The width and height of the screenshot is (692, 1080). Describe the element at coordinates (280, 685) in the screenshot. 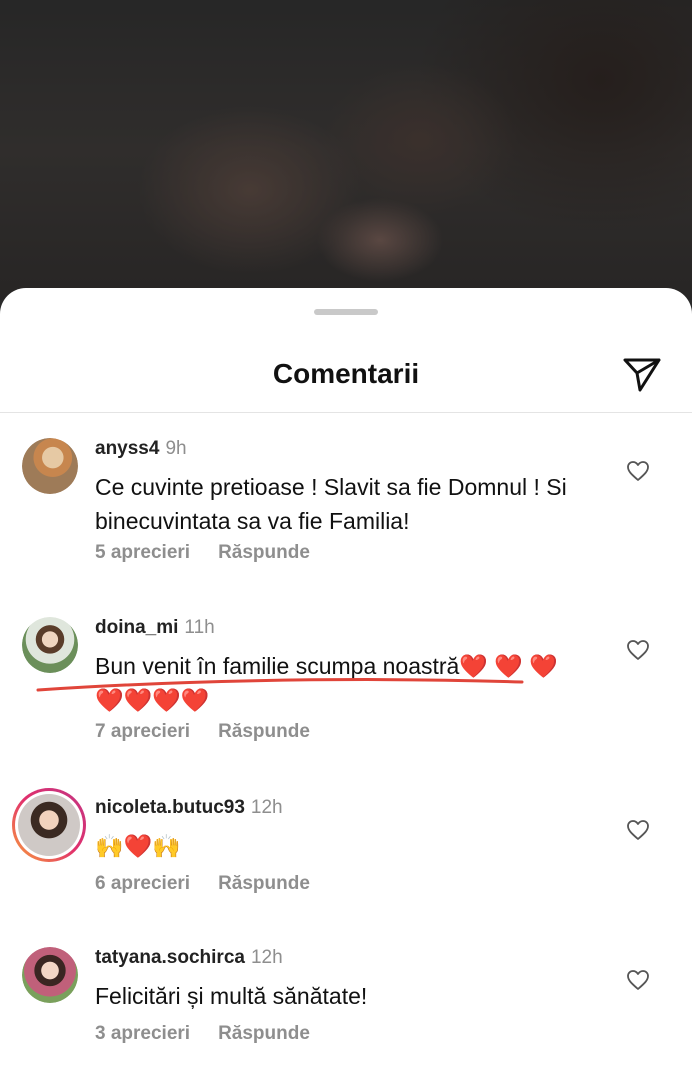

I see `annotation-underline` at that location.